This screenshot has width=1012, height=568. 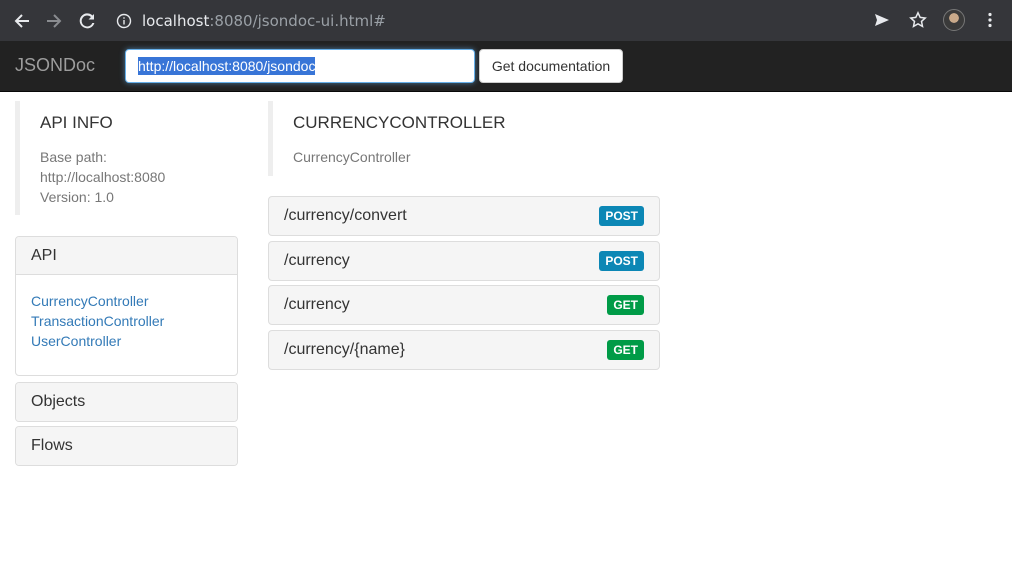 I want to click on api-version: Version: 1.0, so click(x=77, y=197).